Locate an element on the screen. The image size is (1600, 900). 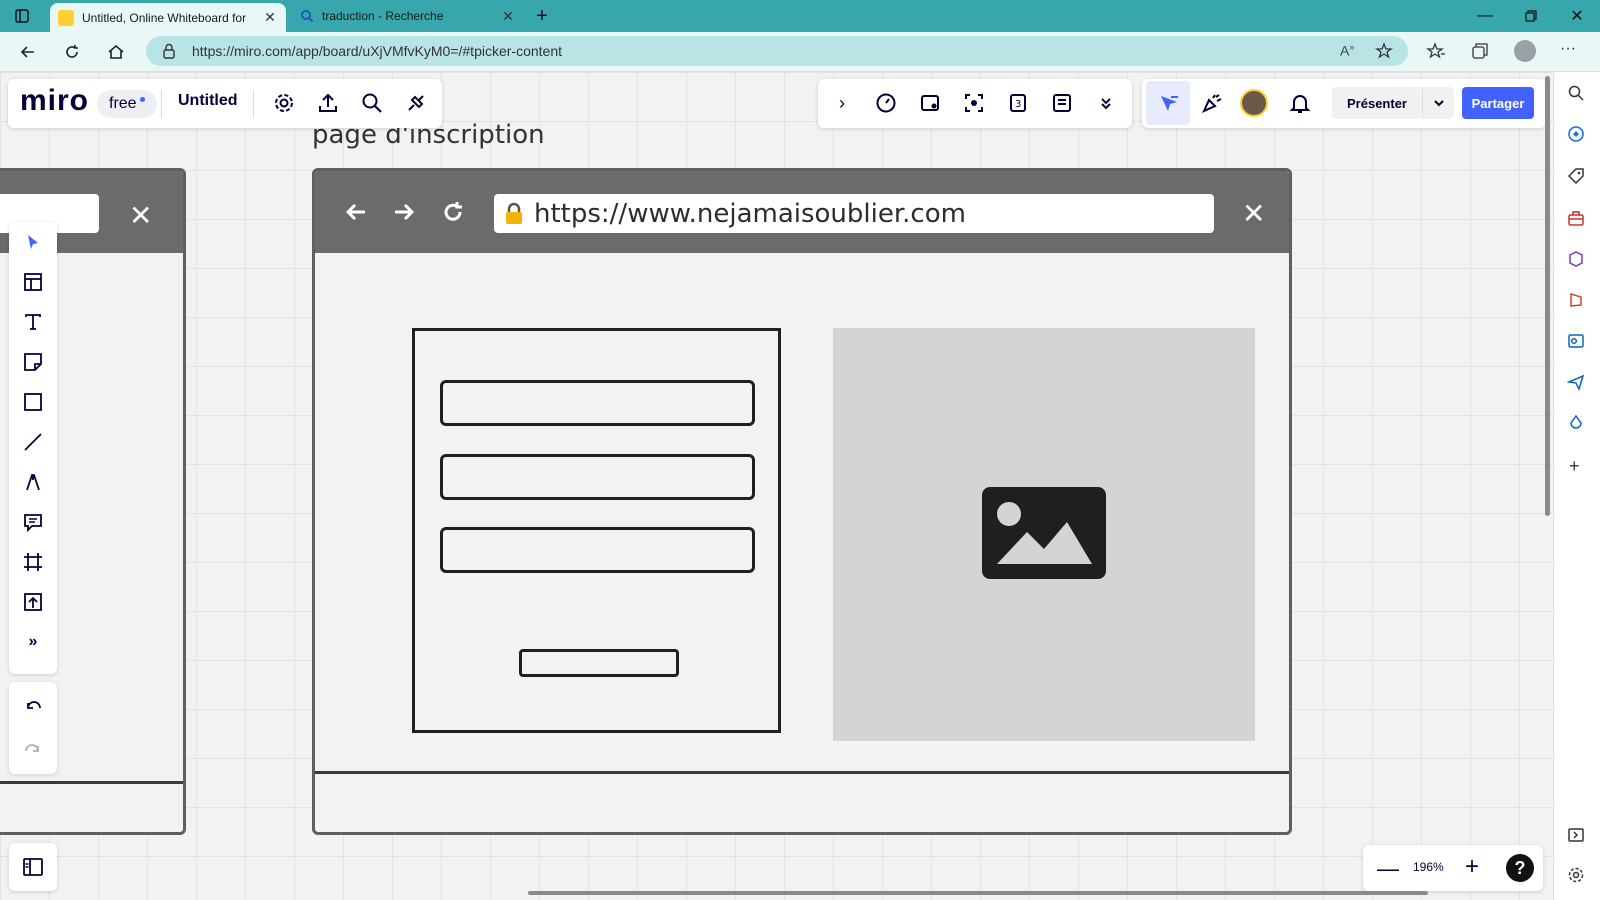
zoom-level: 196% is located at coordinates (1428, 867).